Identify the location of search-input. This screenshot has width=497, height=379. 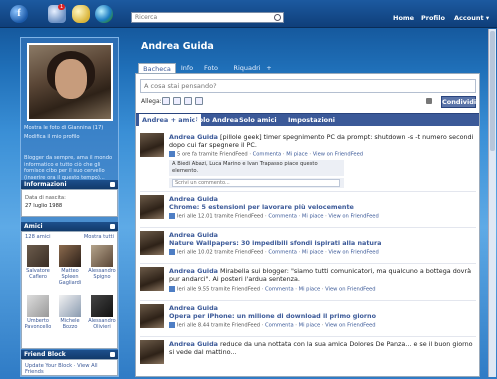
(202, 17).